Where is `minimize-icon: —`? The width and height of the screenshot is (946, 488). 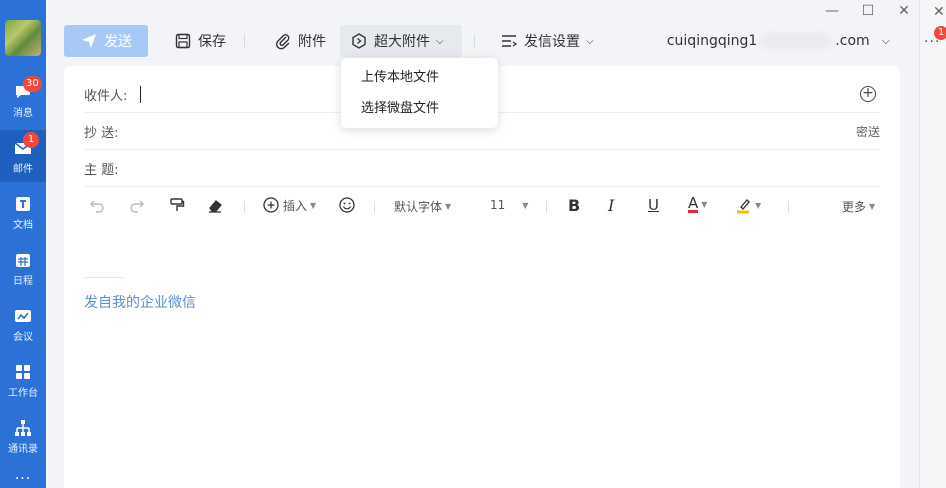 minimize-icon: — is located at coordinates (832, 12).